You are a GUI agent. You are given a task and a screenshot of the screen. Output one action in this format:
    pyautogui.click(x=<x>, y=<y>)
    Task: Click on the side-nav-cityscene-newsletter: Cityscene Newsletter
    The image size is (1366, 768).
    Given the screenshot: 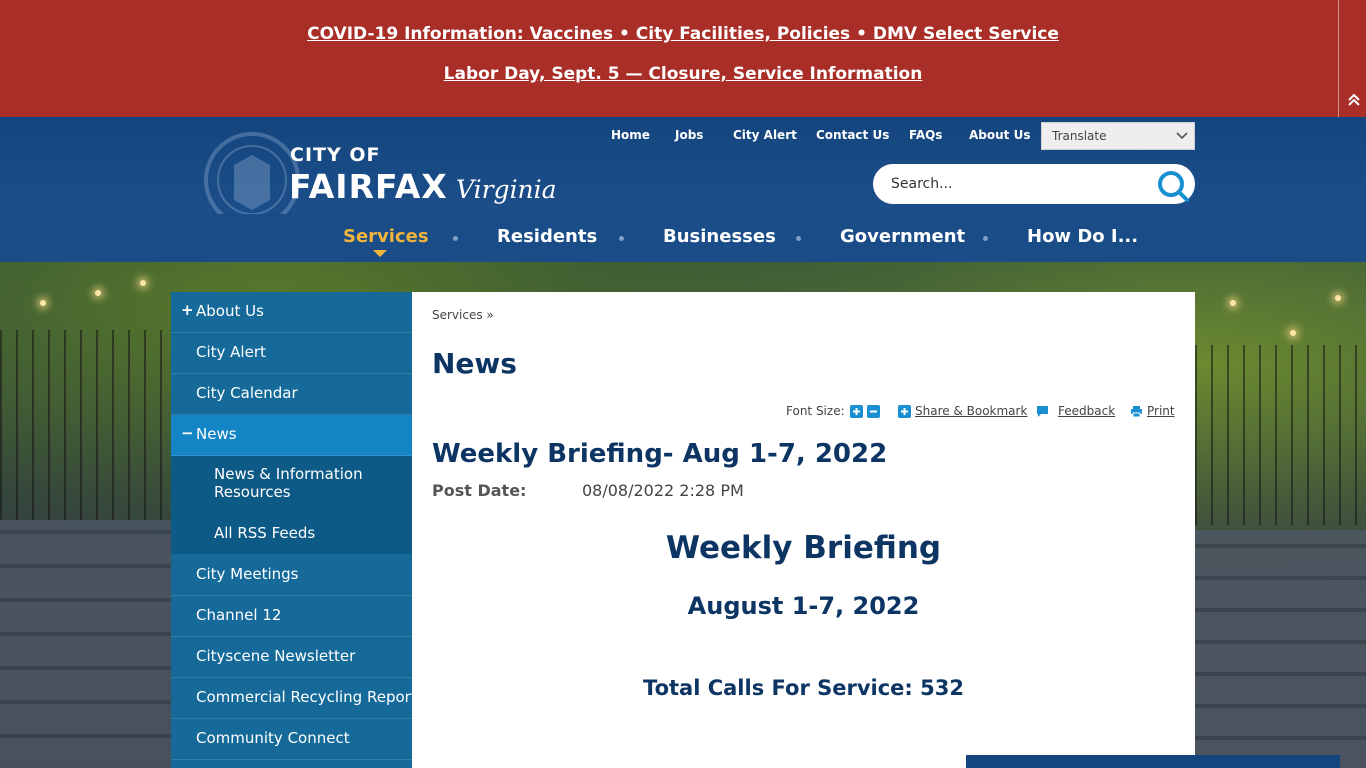 What is the action you would take?
    pyautogui.click(x=291, y=657)
    